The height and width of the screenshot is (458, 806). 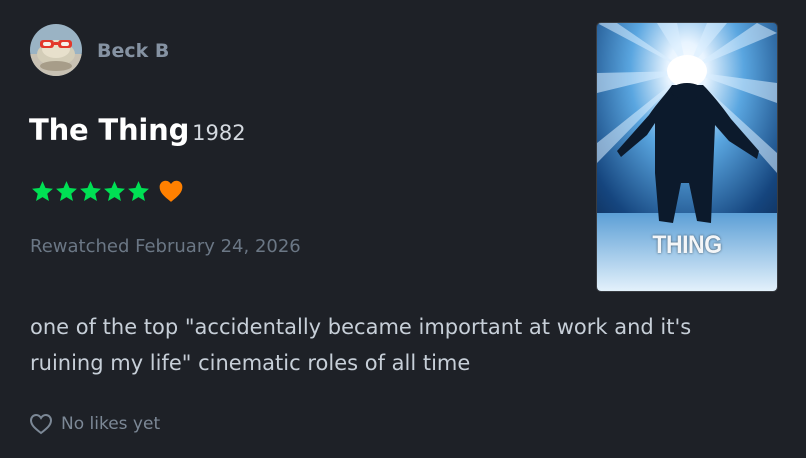 What do you see at coordinates (133, 51) in the screenshot?
I see `review-author: Beck B` at bounding box center [133, 51].